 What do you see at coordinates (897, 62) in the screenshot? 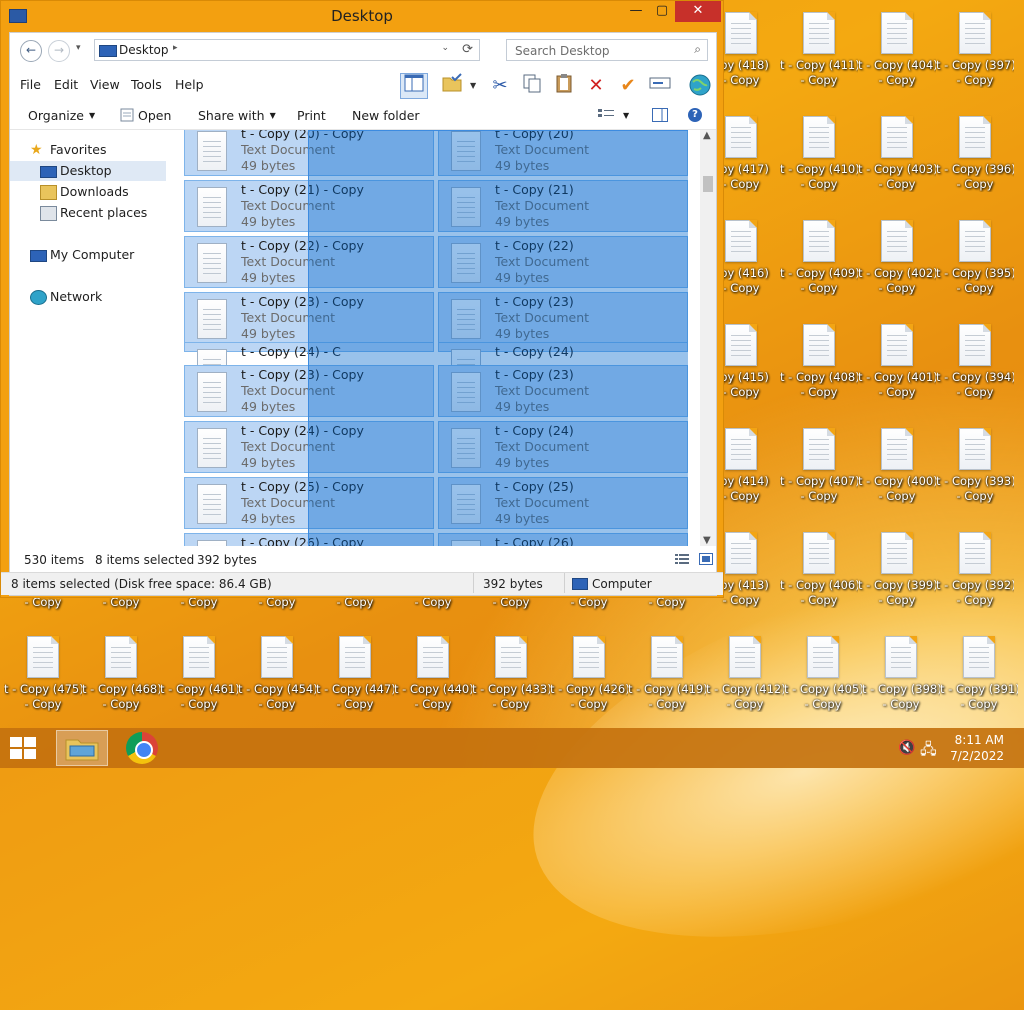
I see `desktop-file-icon: t - Copy (404) - Copy` at bounding box center [897, 62].